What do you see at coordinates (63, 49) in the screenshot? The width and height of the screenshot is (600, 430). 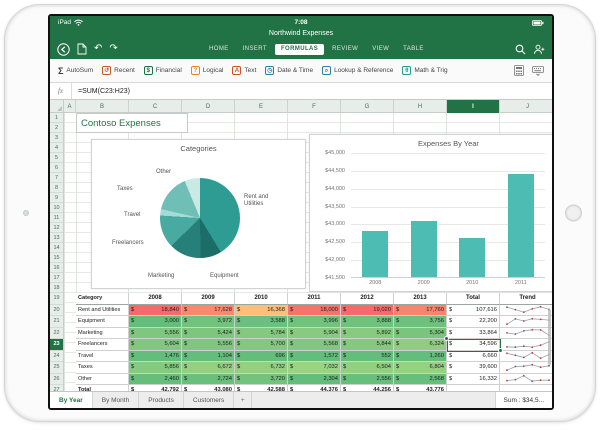 I see `back-button` at bounding box center [63, 49].